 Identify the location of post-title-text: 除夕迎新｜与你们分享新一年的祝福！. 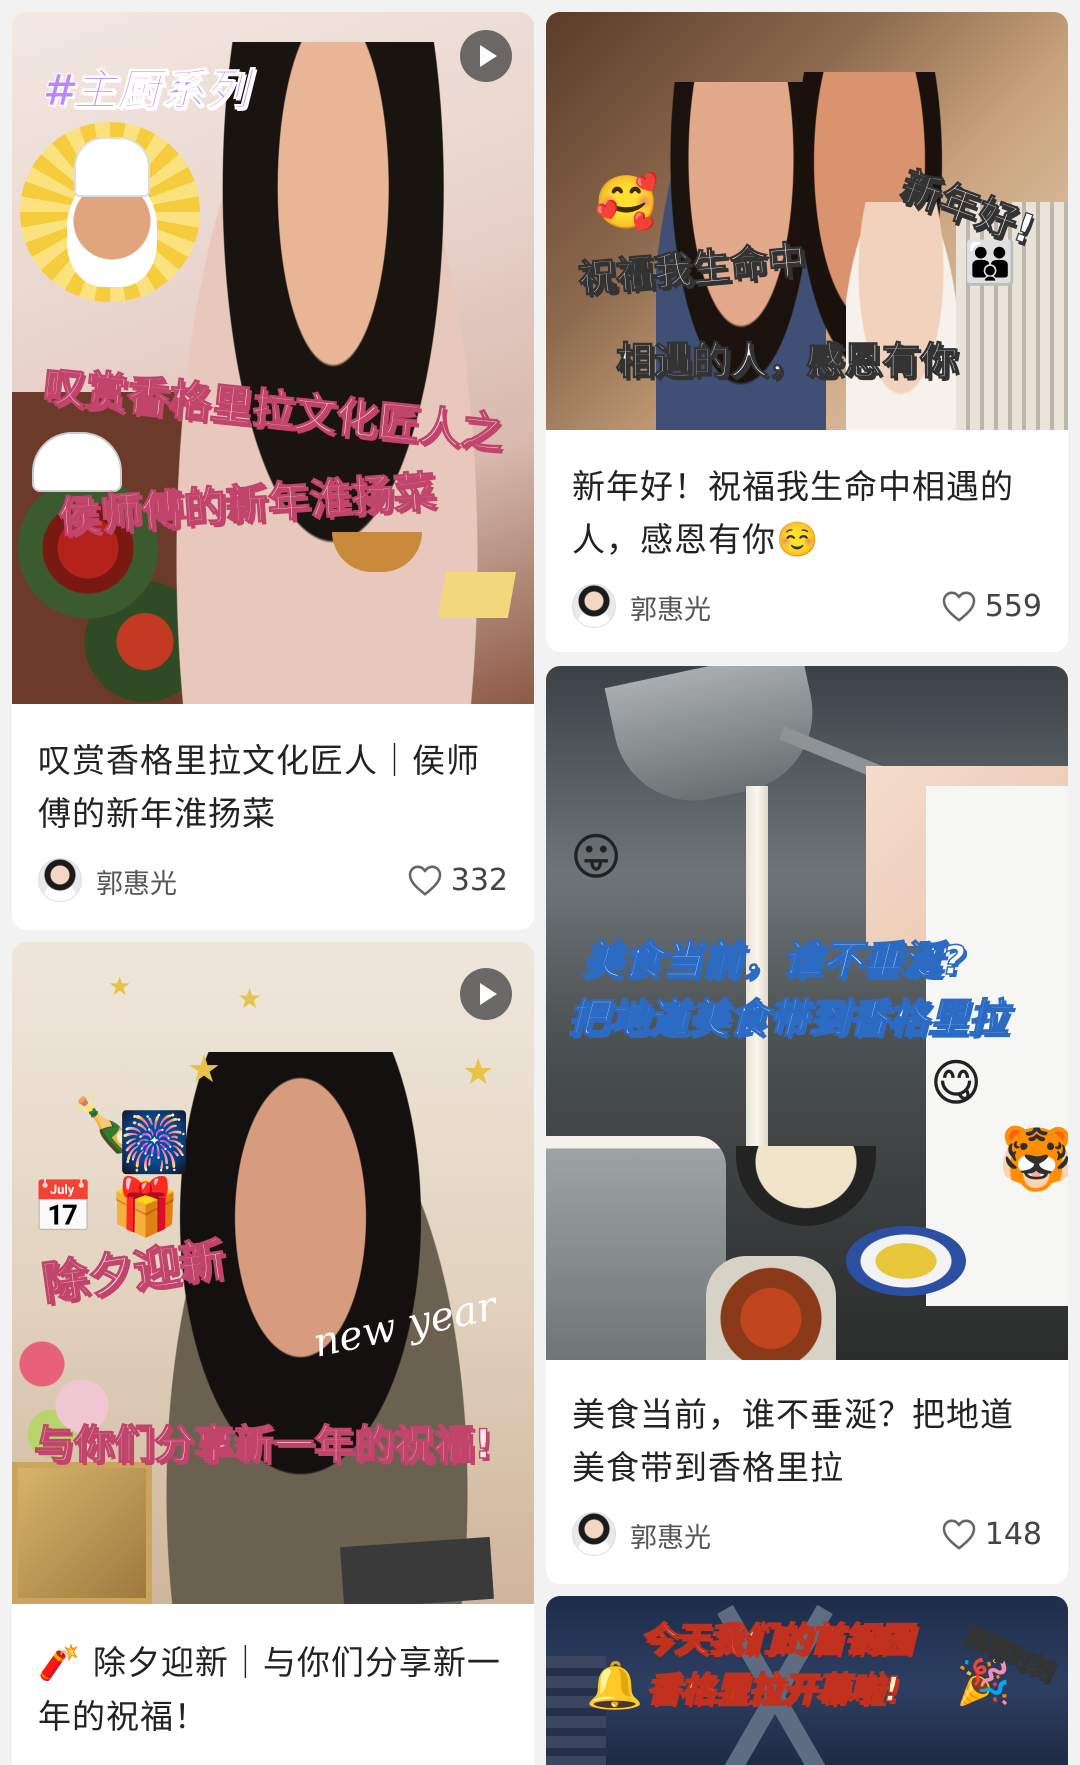
(269, 1689).